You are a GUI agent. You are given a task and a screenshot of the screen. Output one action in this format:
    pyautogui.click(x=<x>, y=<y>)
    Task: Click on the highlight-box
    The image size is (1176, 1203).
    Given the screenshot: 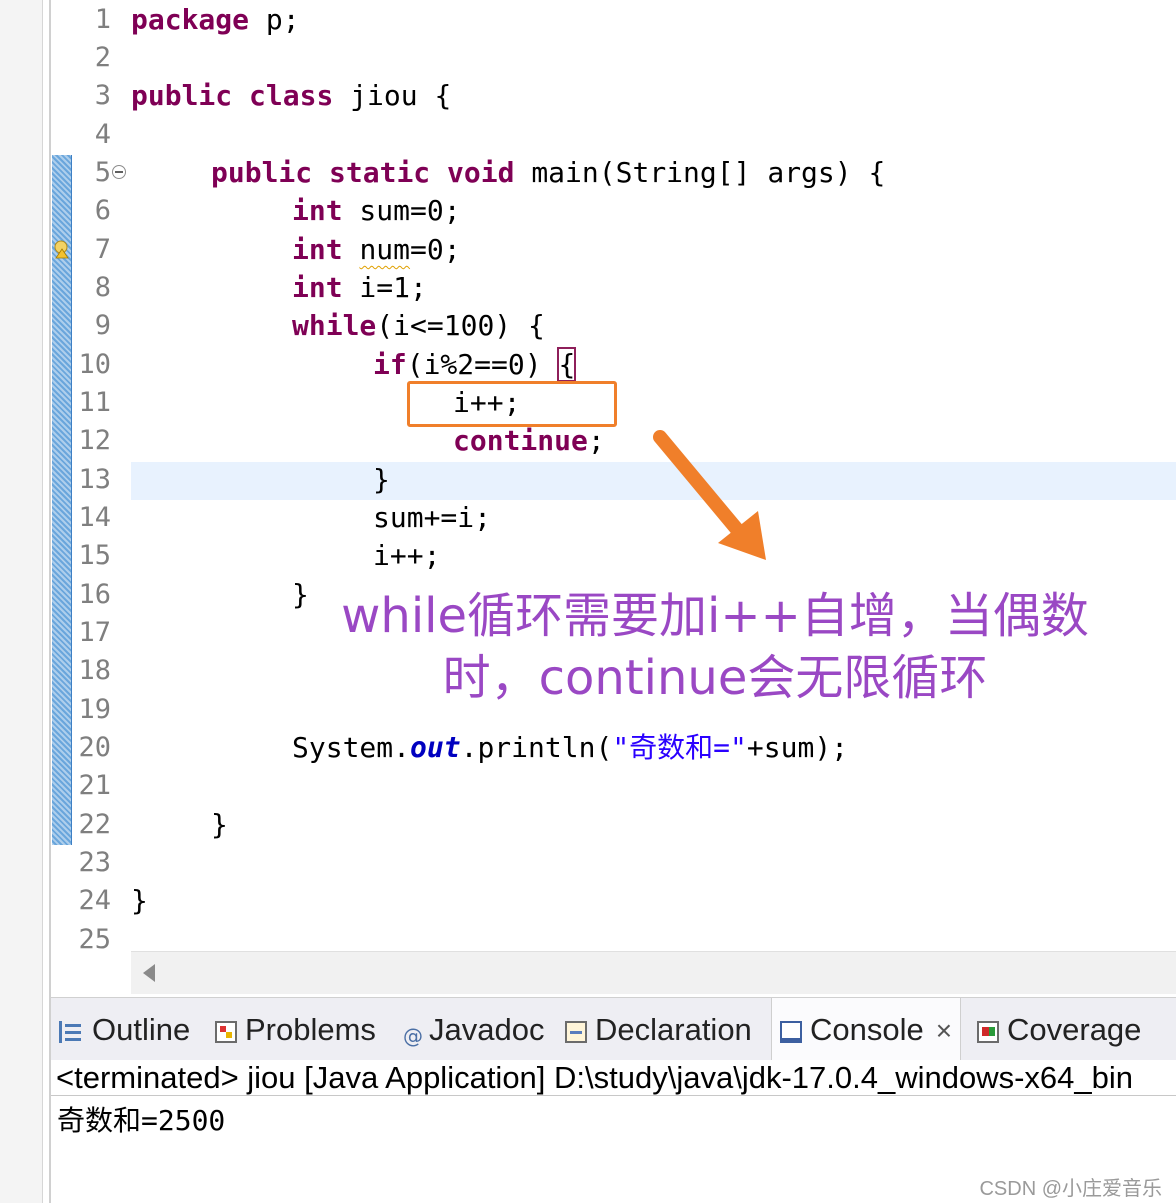 What is the action you would take?
    pyautogui.click(x=512, y=404)
    